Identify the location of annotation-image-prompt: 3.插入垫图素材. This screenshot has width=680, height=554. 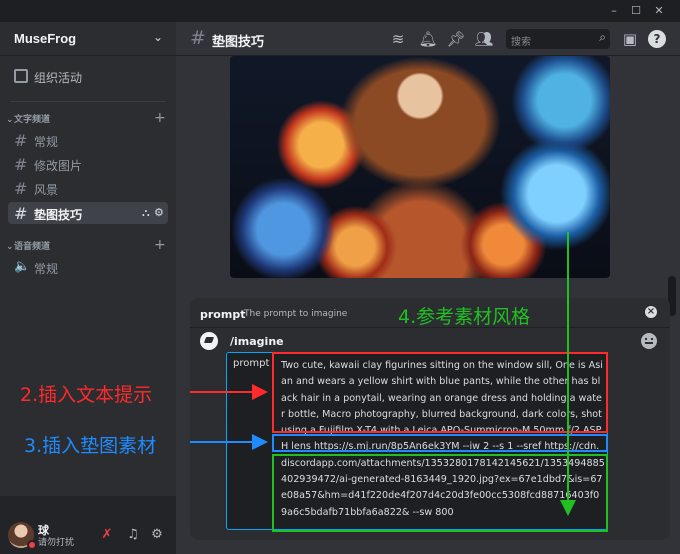
(90, 446).